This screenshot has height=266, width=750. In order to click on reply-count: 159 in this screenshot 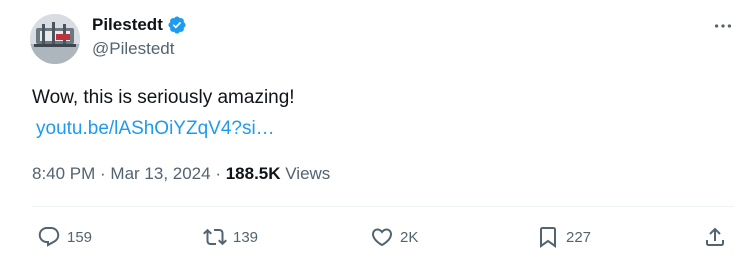, I will do `click(80, 237)`.